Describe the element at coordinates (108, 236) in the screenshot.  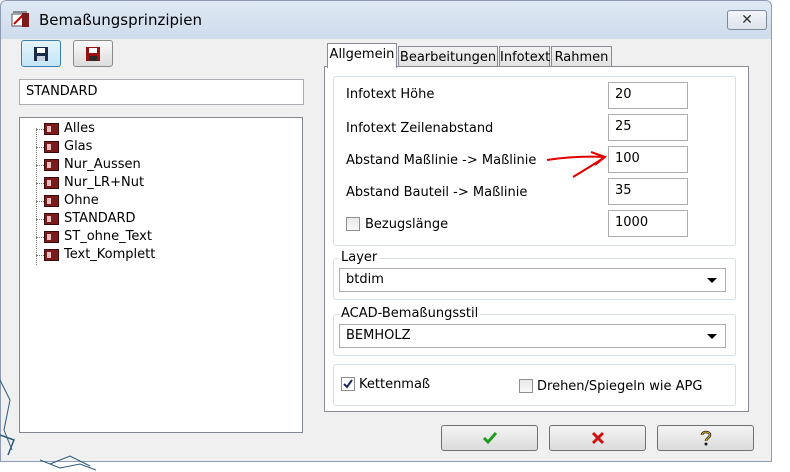
I see `tree-item-label: ST_ohne_Text` at that location.